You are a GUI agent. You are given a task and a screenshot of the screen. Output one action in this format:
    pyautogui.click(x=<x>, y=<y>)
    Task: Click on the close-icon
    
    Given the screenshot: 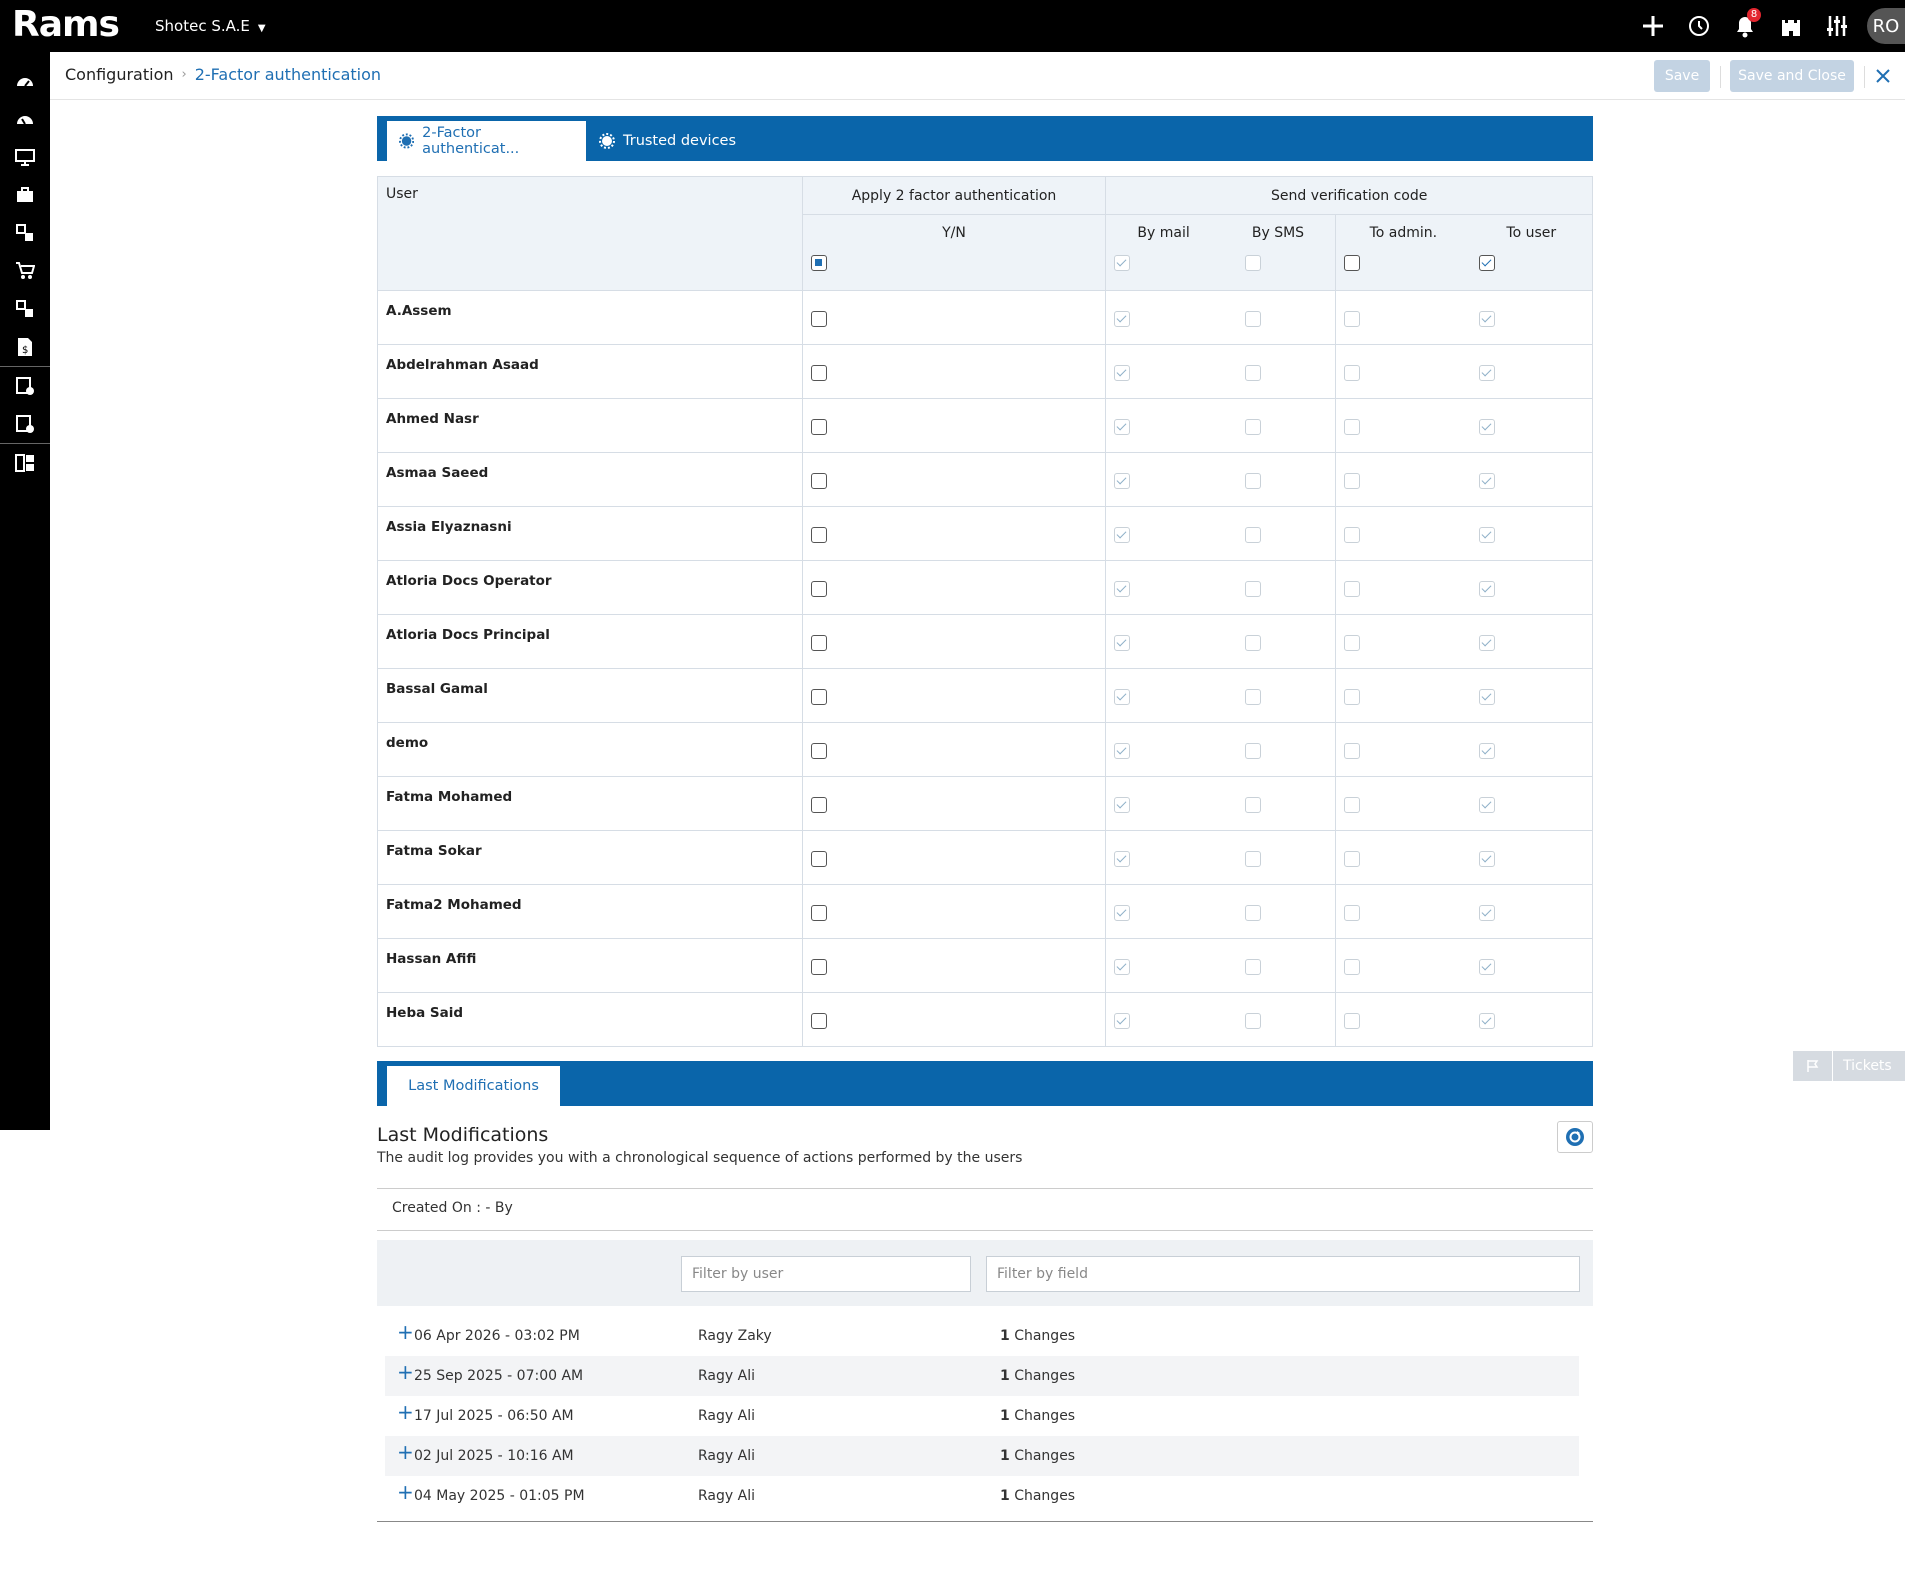 What is the action you would take?
    pyautogui.click(x=1883, y=76)
    